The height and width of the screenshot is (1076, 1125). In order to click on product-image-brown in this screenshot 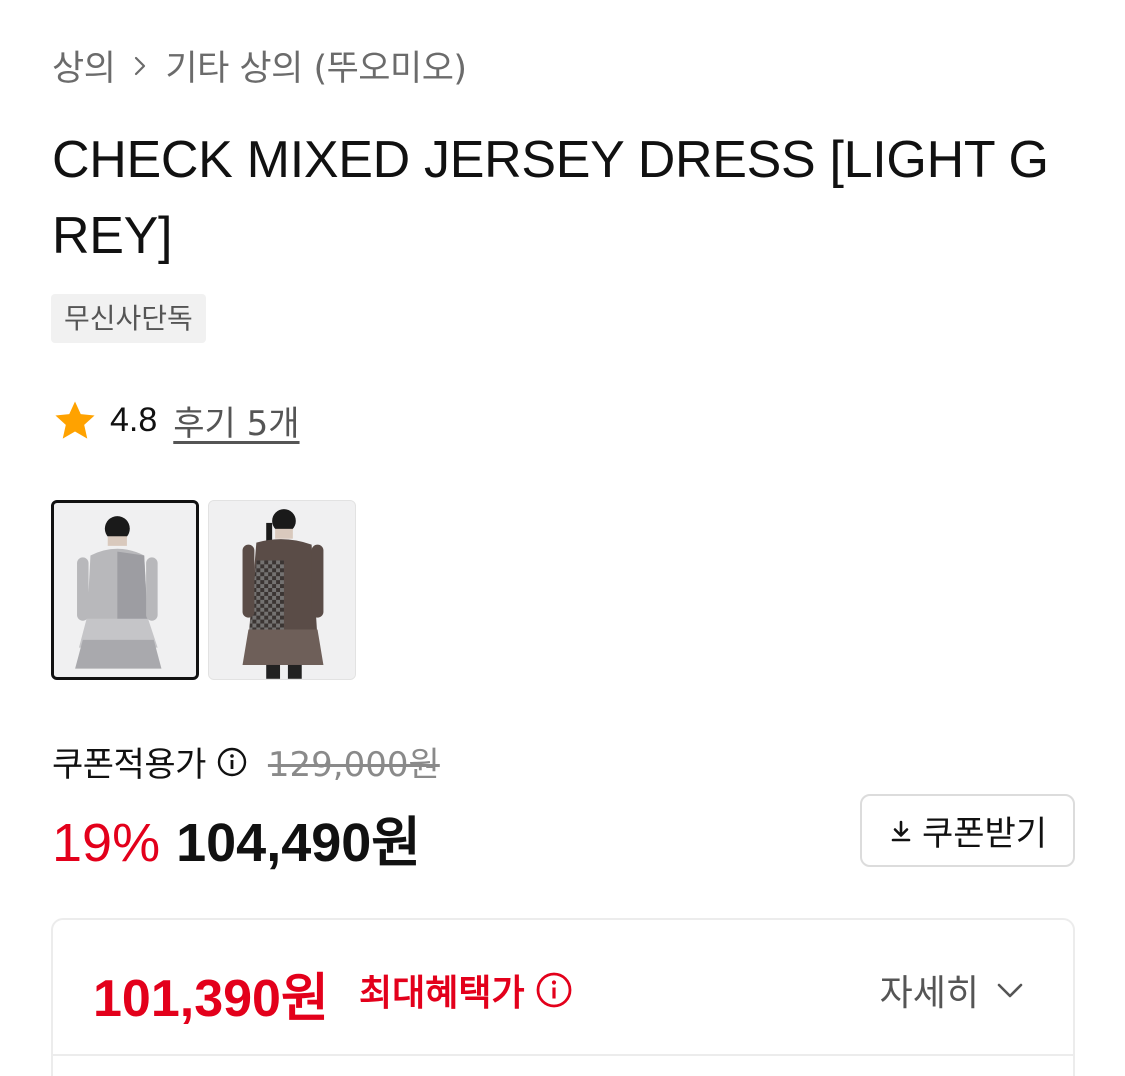, I will do `click(282, 590)`.